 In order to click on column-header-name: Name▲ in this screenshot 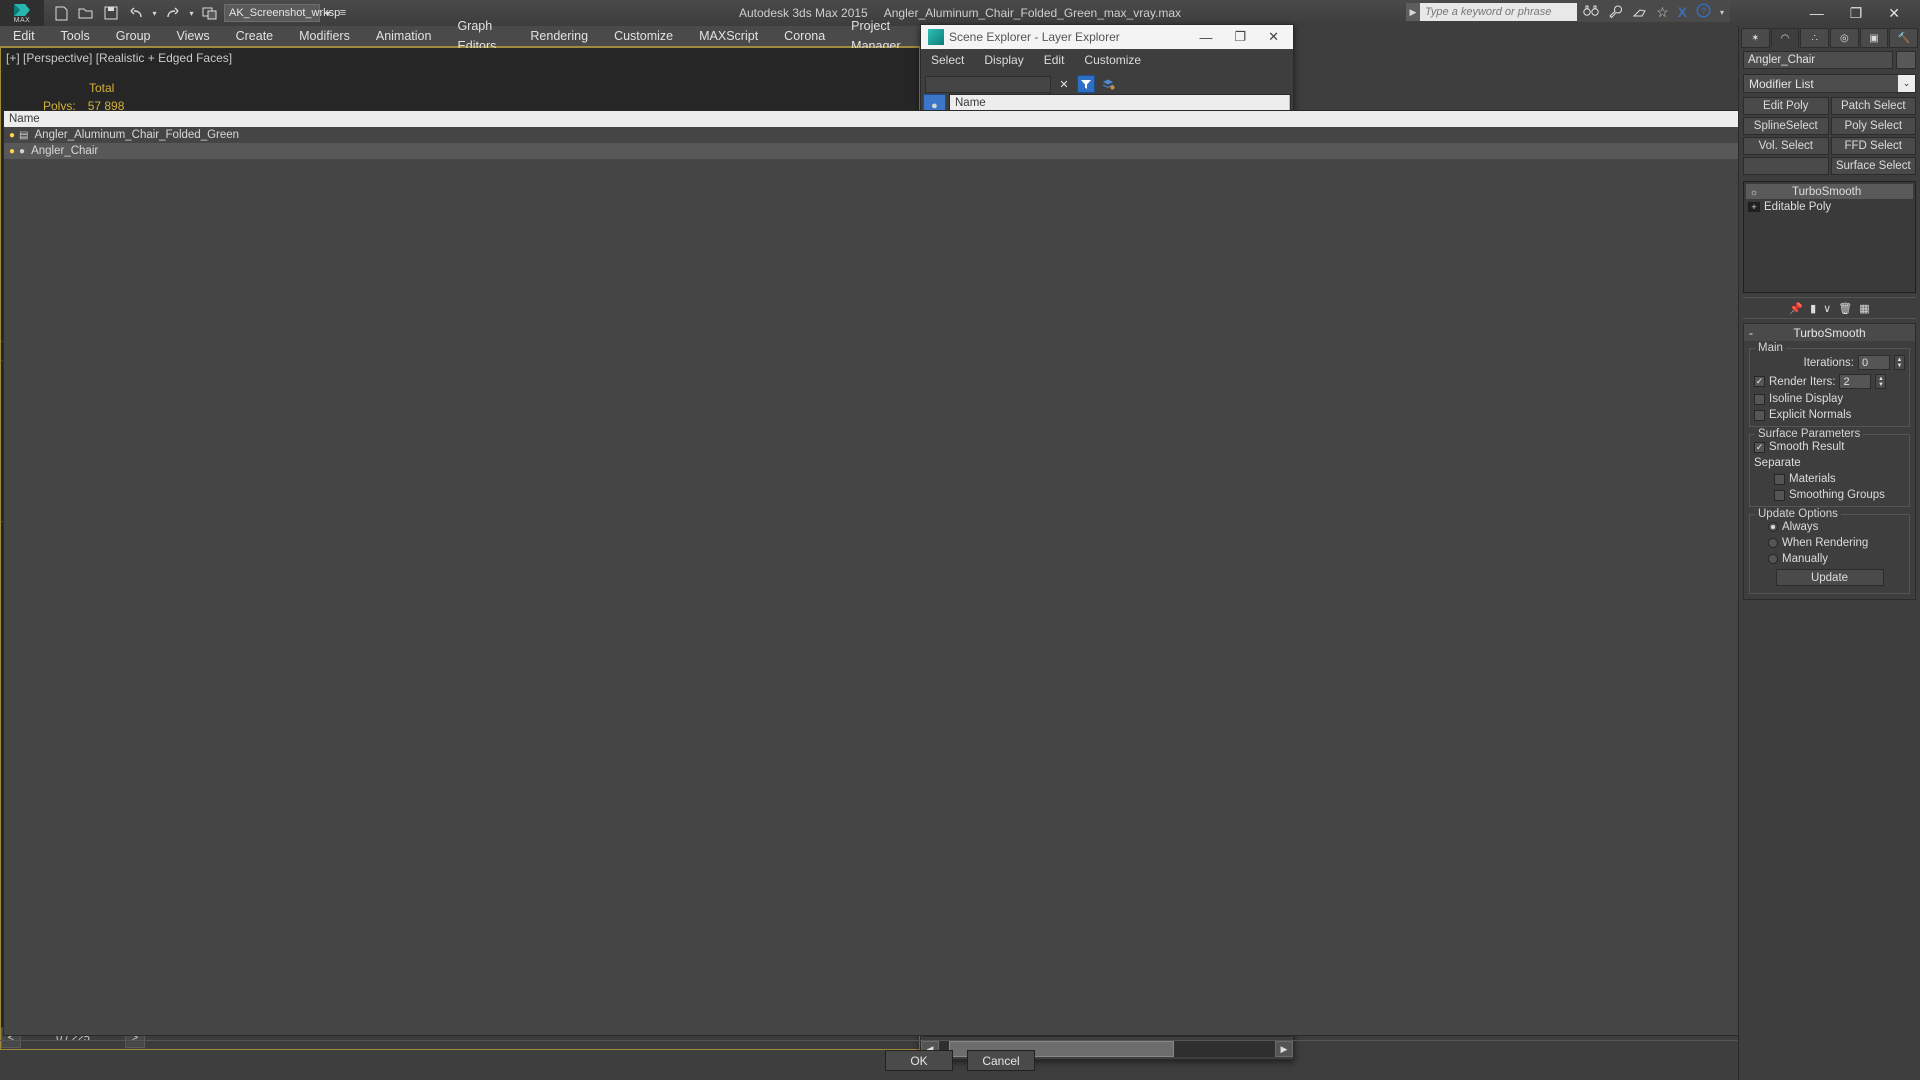, I will do `click(921, 119)`.